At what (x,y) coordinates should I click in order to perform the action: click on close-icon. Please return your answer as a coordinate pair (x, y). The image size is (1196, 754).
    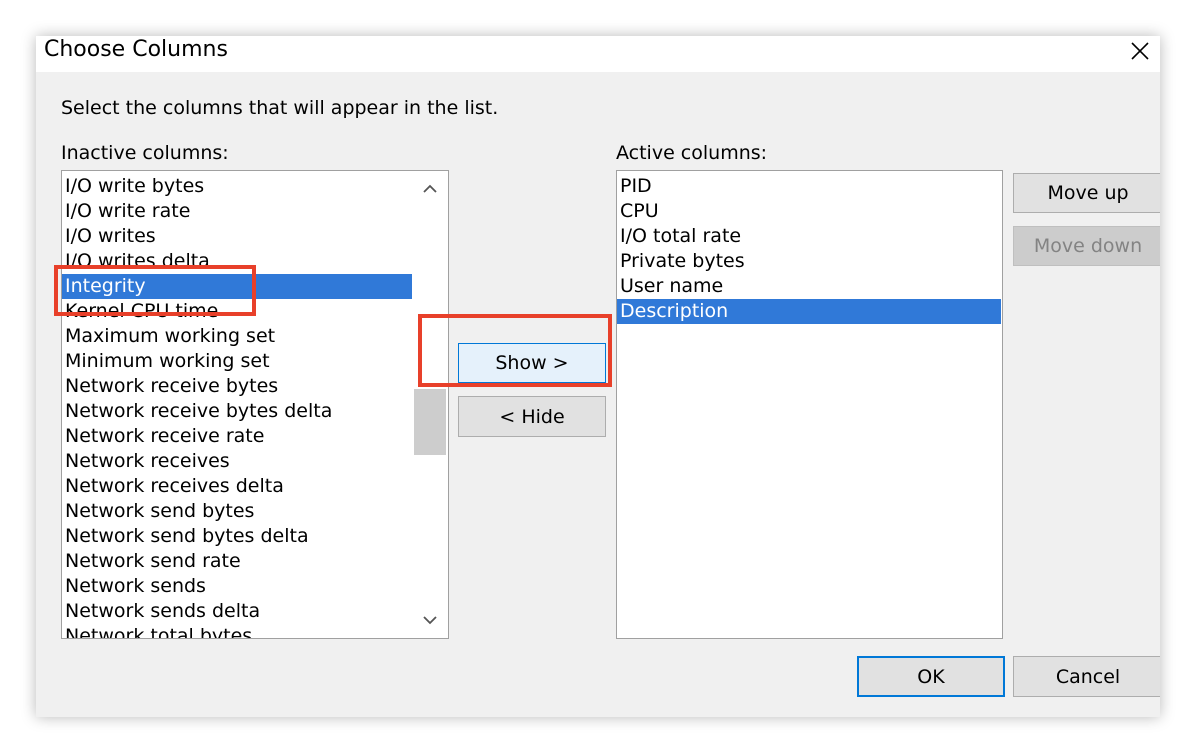
    Looking at the image, I should click on (1140, 51).